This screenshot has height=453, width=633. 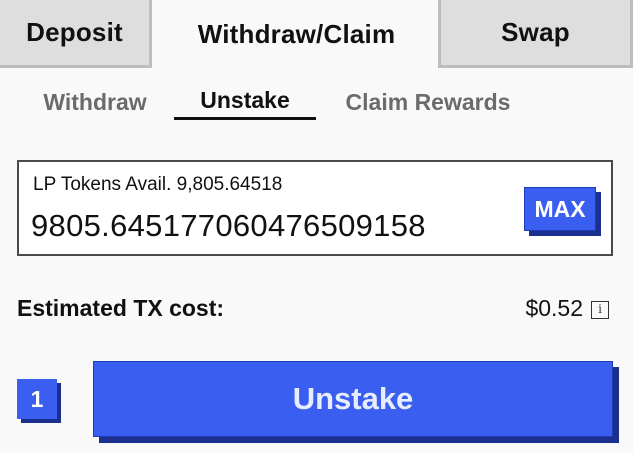 What do you see at coordinates (554, 308) in the screenshot?
I see `estimated-tx-cost-value: $0.52` at bounding box center [554, 308].